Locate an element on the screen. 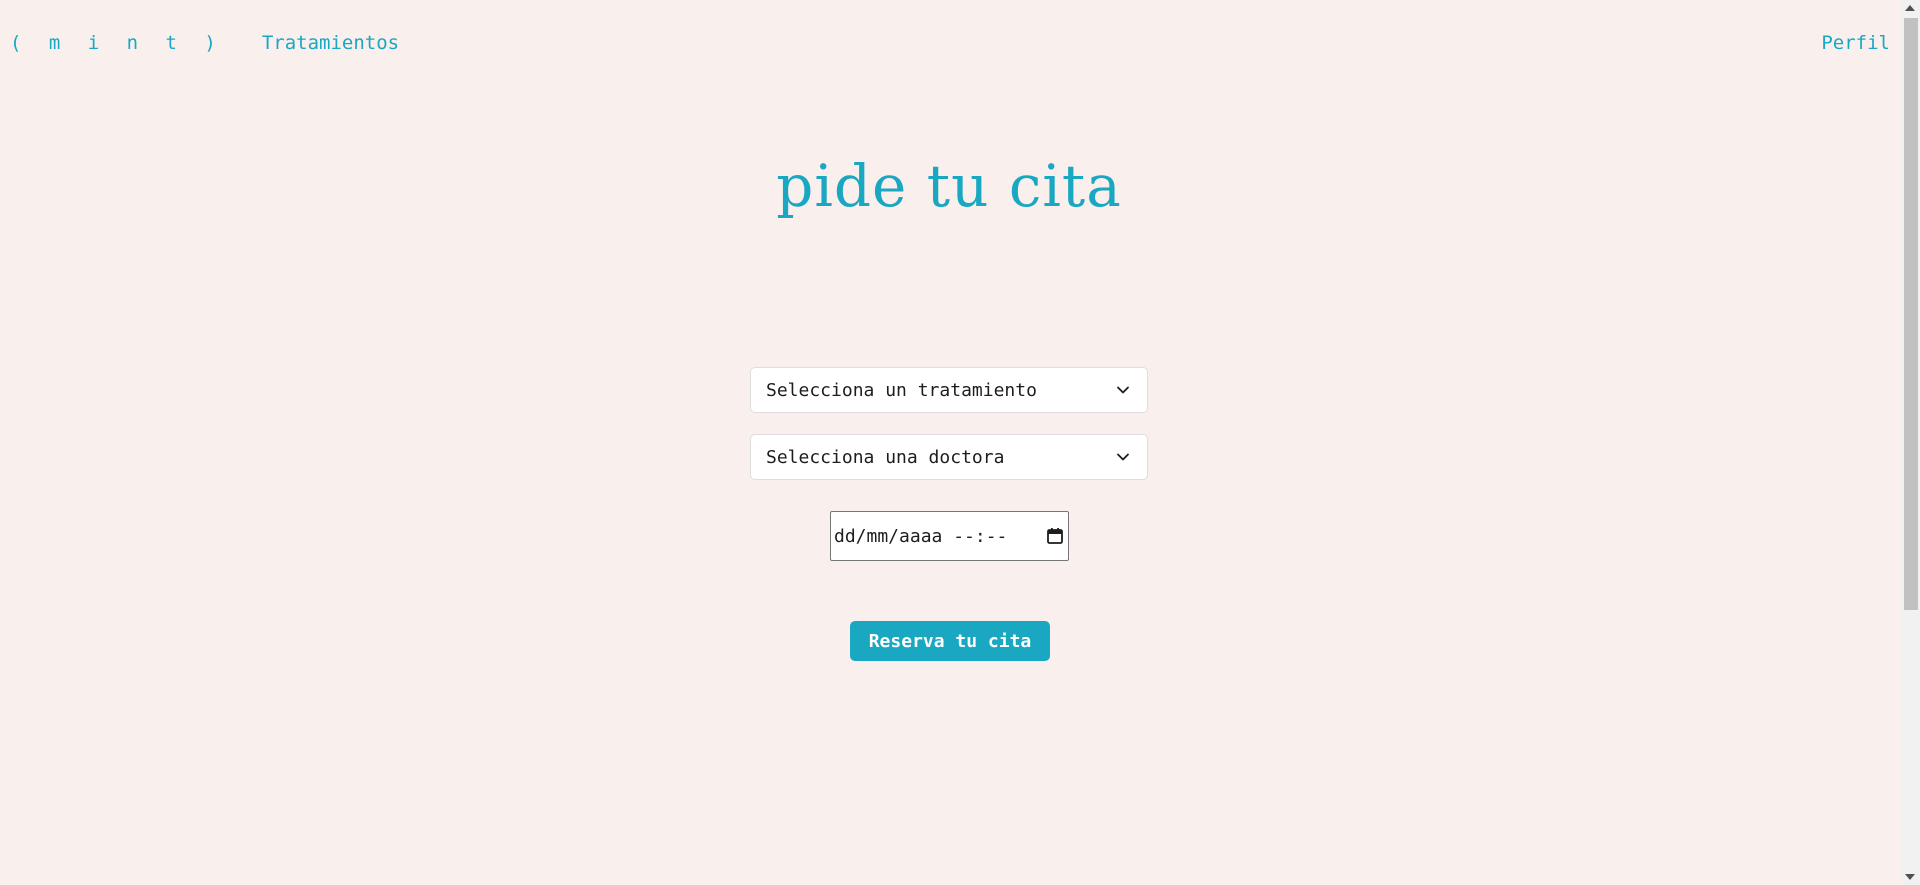 The image size is (1920, 885). treatment-select-value: Selecciona un tratamiento is located at coordinates (901, 390).